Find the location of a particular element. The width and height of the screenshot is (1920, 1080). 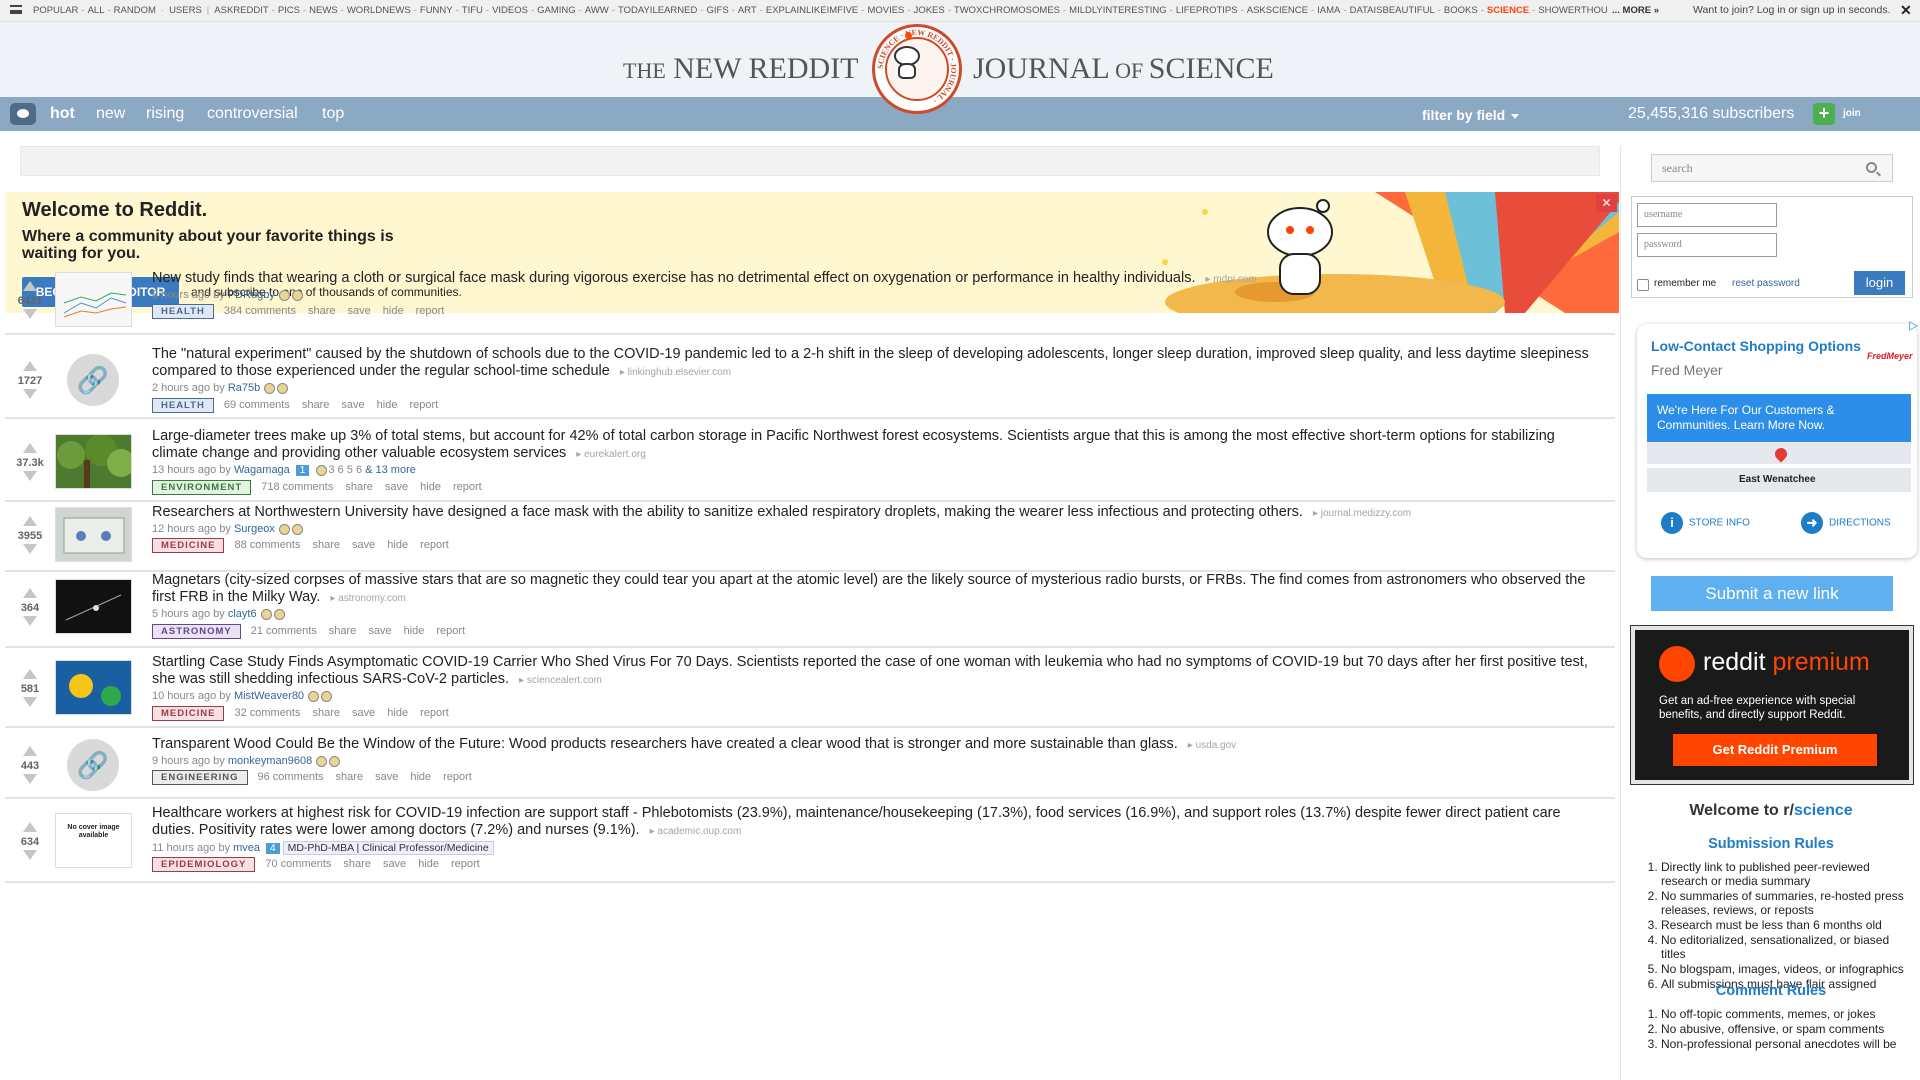

subreddit-link: TODAYILEARNED is located at coordinates (657, 10).